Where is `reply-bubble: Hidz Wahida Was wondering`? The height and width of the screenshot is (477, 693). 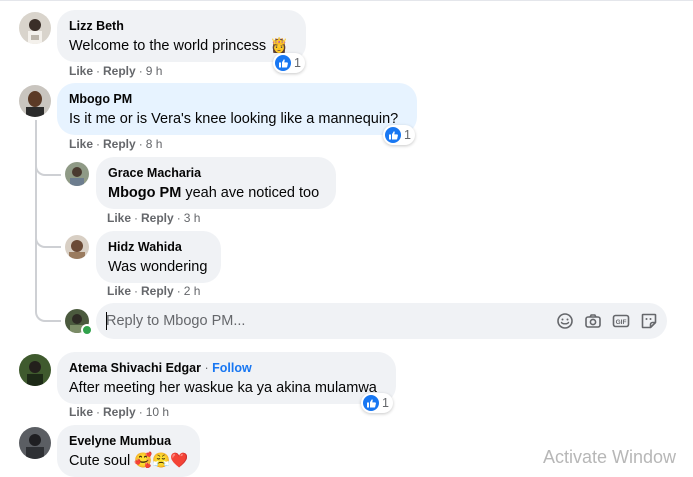
reply-bubble: Hidz Wahida Was wondering is located at coordinates (158, 257).